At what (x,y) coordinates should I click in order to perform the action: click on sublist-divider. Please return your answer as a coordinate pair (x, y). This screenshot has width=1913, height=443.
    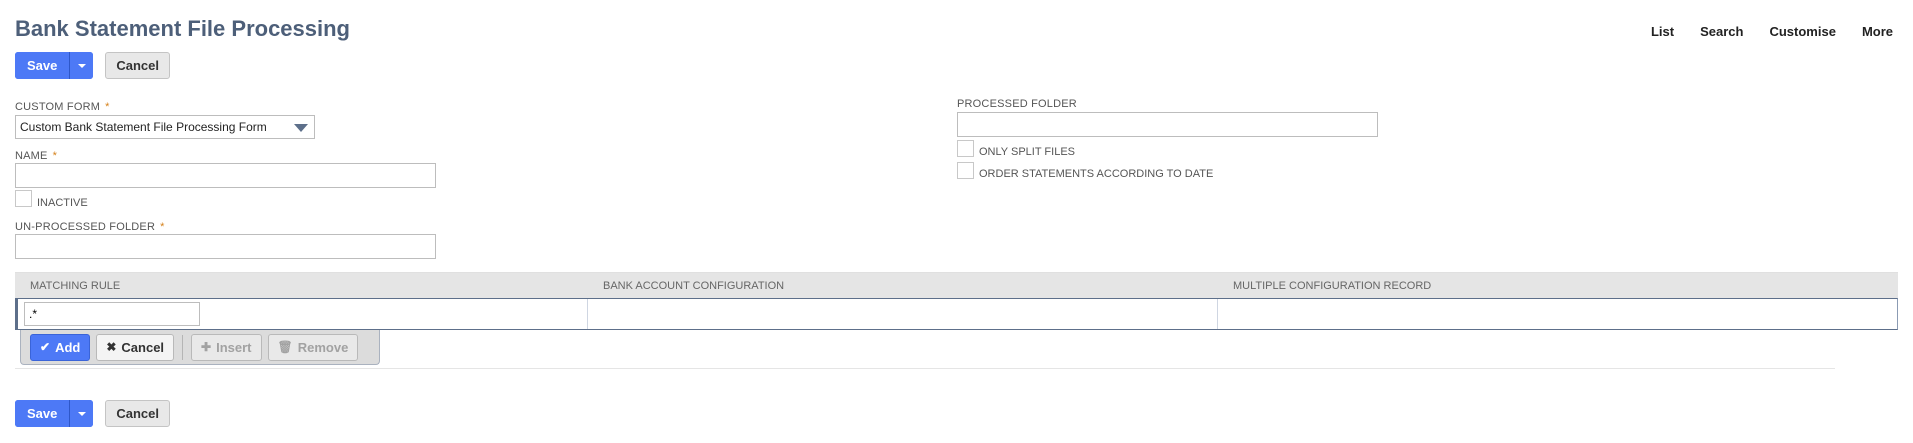
    Looking at the image, I should click on (925, 368).